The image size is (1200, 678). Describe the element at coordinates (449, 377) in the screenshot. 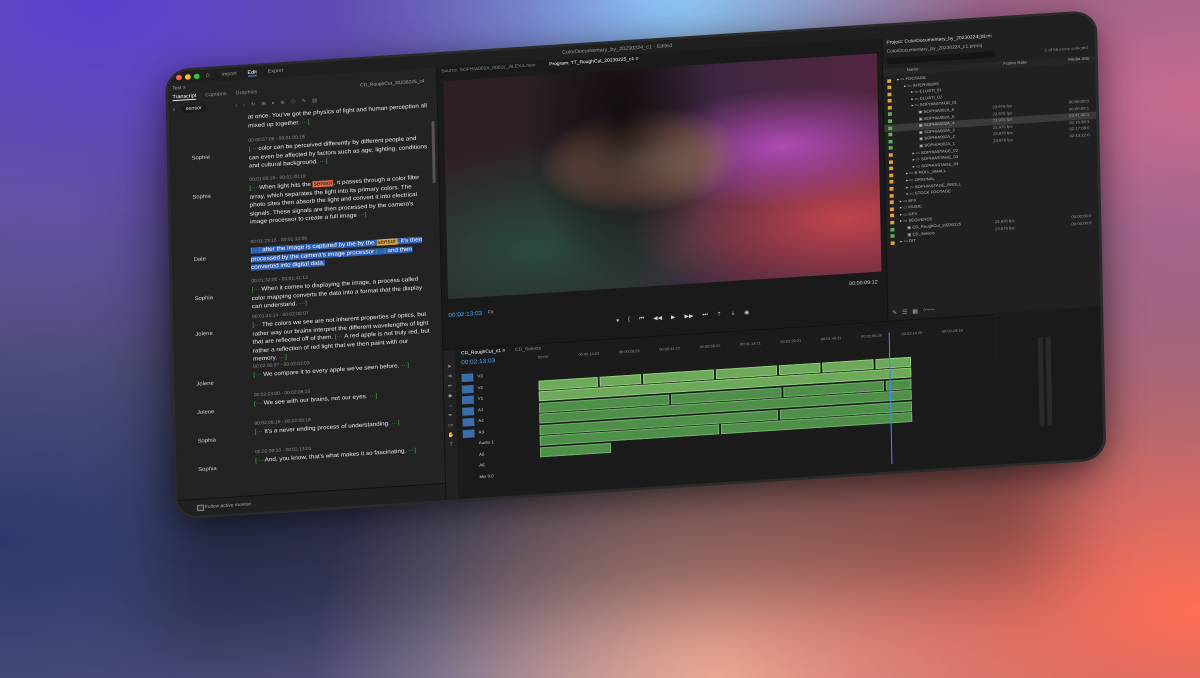

I see `track-select-icon: ⇉` at that location.